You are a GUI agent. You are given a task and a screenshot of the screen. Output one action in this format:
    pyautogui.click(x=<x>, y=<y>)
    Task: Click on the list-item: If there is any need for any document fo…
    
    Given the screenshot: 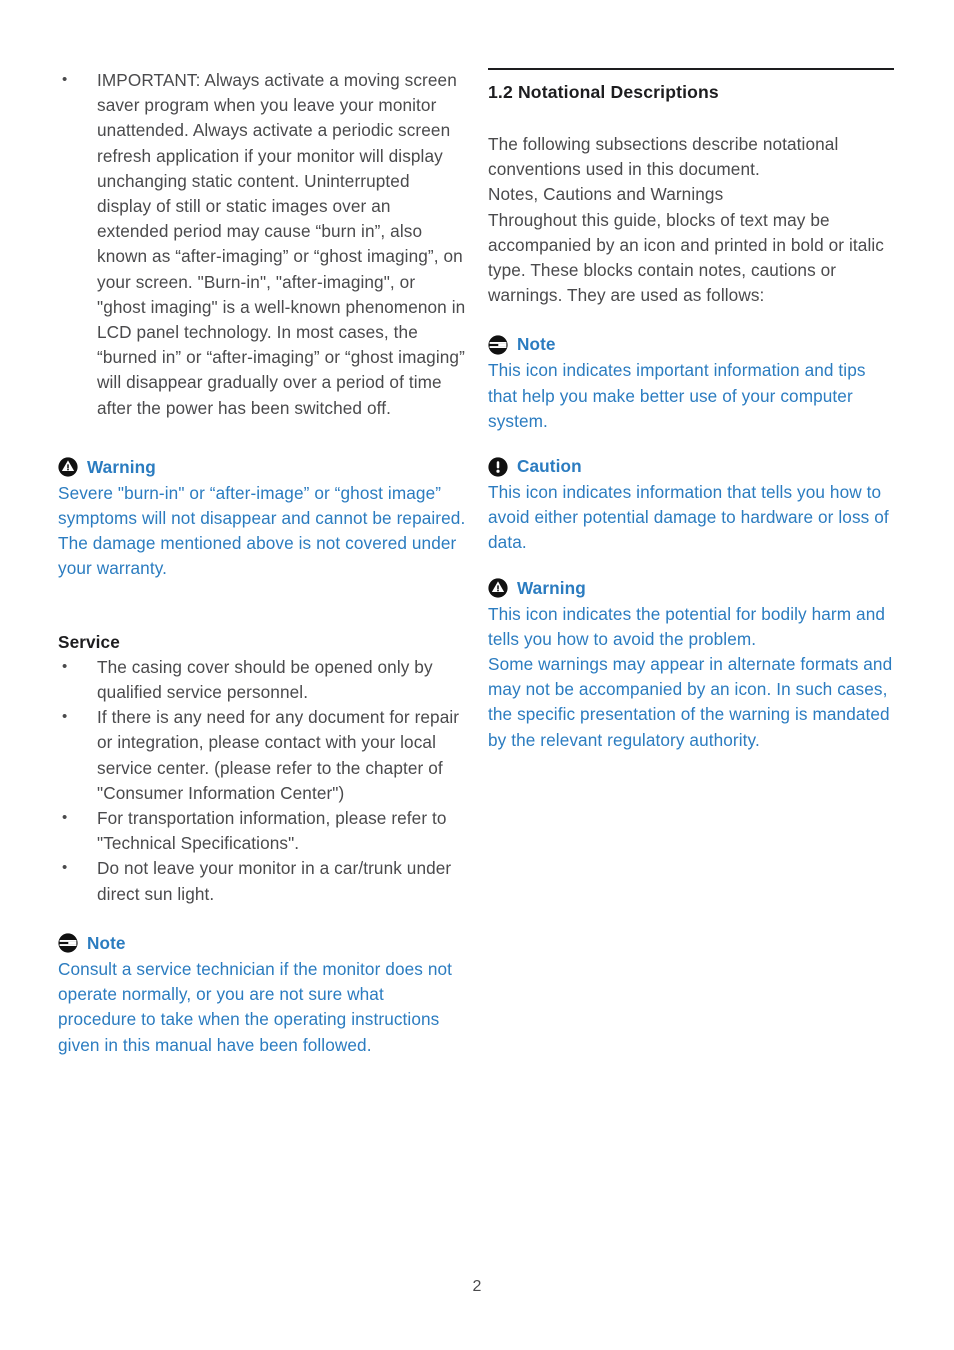 What is the action you would take?
    pyautogui.click(x=264, y=755)
    